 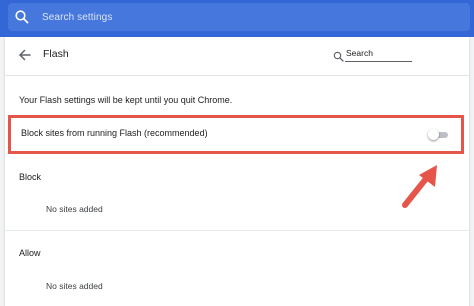 I want to click on top-bar: Search settings, so click(x=237, y=18).